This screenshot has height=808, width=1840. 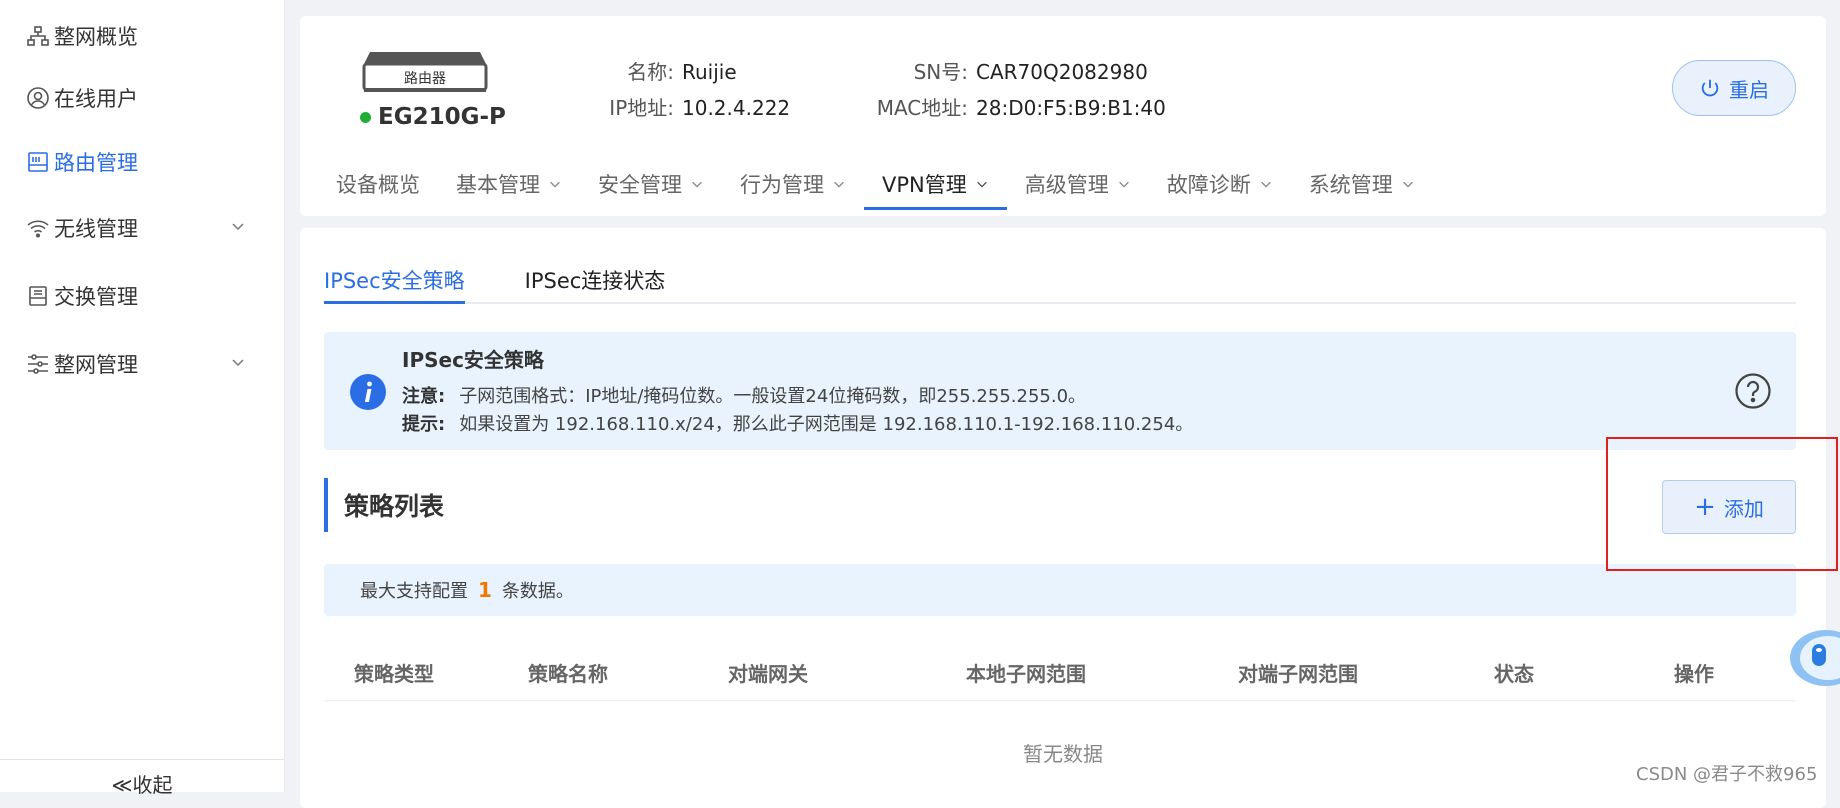 What do you see at coordinates (782, 185) in the screenshot?
I see `tab-label: 行为管理` at bounding box center [782, 185].